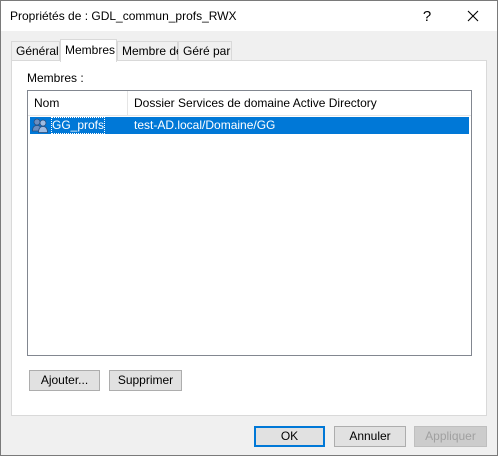 This screenshot has width=498, height=456. Describe the element at coordinates (205, 50) in the screenshot. I see `tab-gere-par: Géré par` at that location.